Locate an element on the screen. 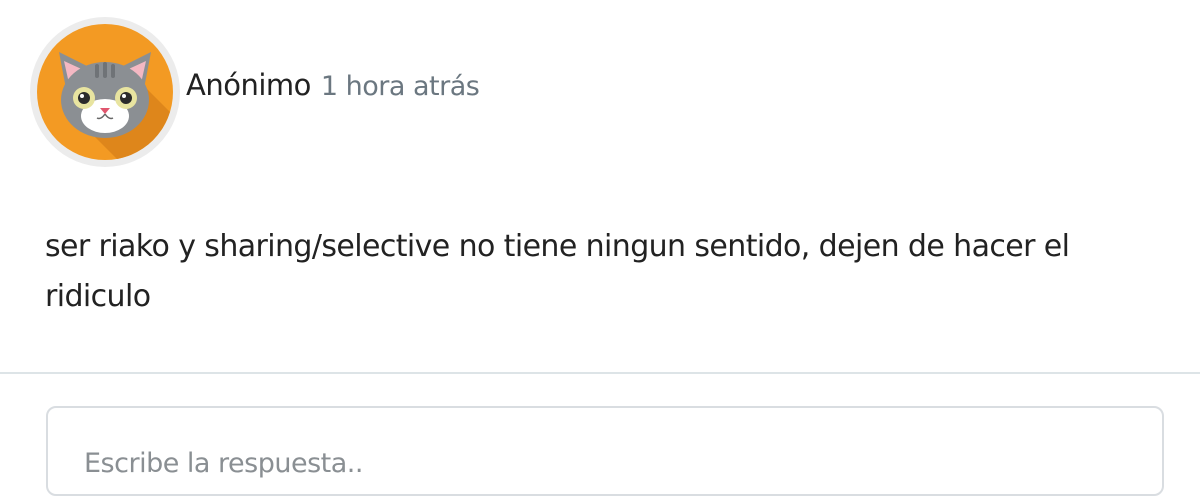 Image resolution: width=1200 pixels, height=496 pixels. avatar is located at coordinates (105, 92).